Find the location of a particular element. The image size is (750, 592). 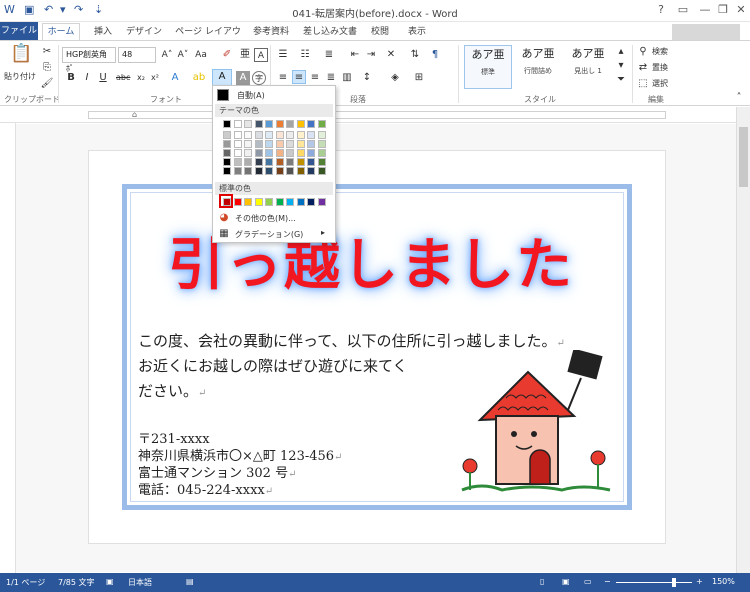

print-layout-icon: ▣ is located at coordinates (566, 581).